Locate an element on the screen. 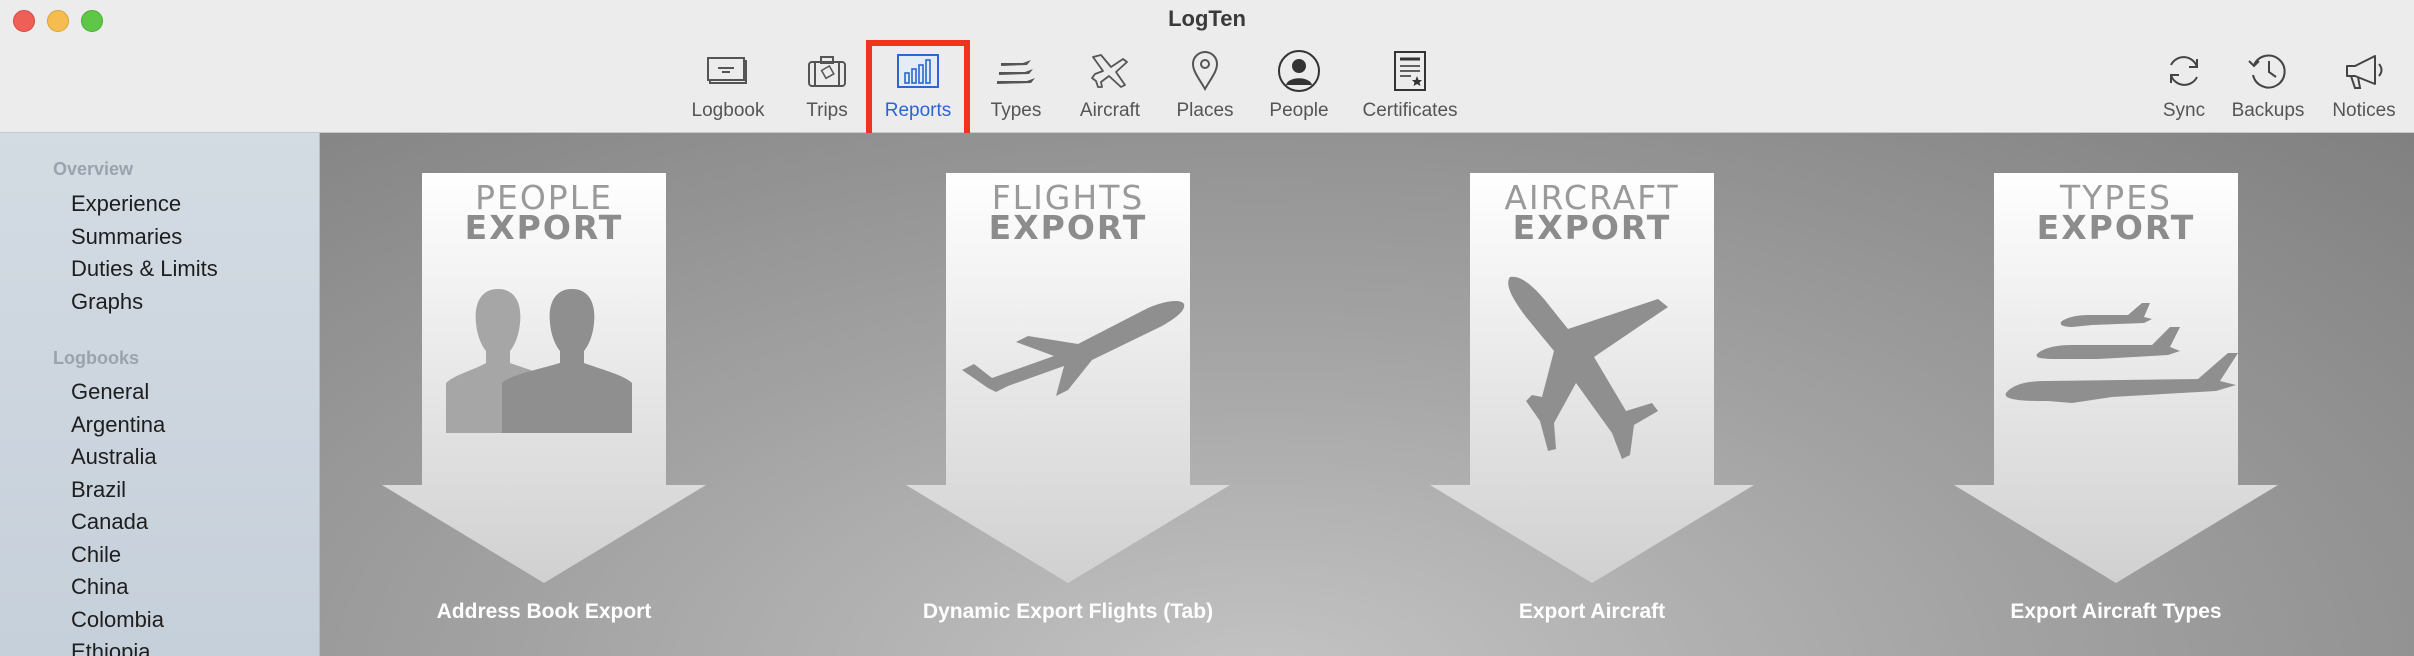  airplane-fleet-icon is located at coordinates (2121, 353).